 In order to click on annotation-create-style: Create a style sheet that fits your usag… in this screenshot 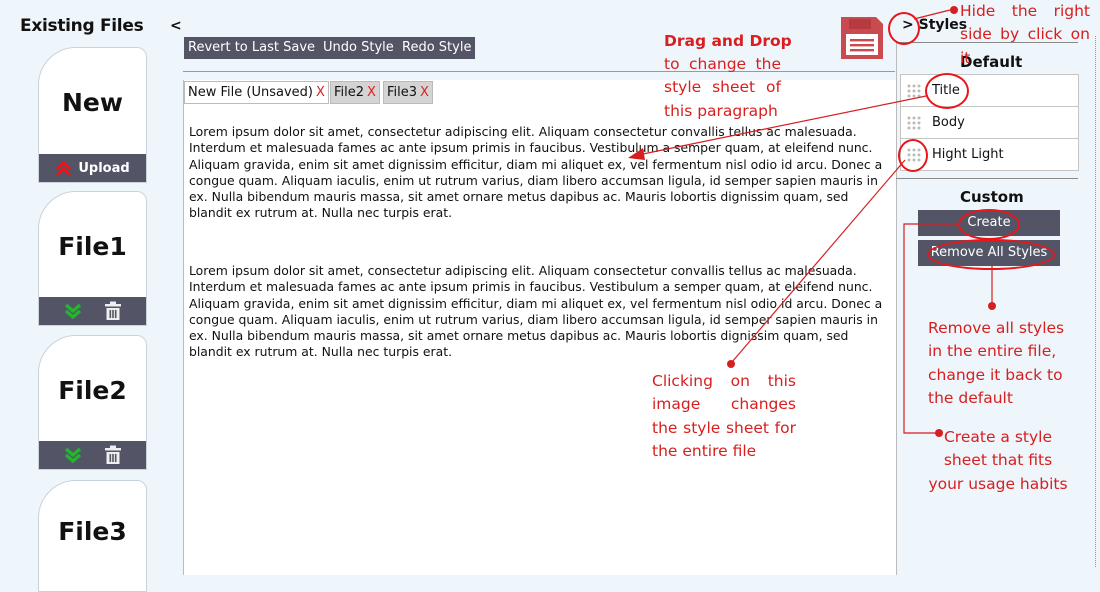, I will do `click(998, 460)`.